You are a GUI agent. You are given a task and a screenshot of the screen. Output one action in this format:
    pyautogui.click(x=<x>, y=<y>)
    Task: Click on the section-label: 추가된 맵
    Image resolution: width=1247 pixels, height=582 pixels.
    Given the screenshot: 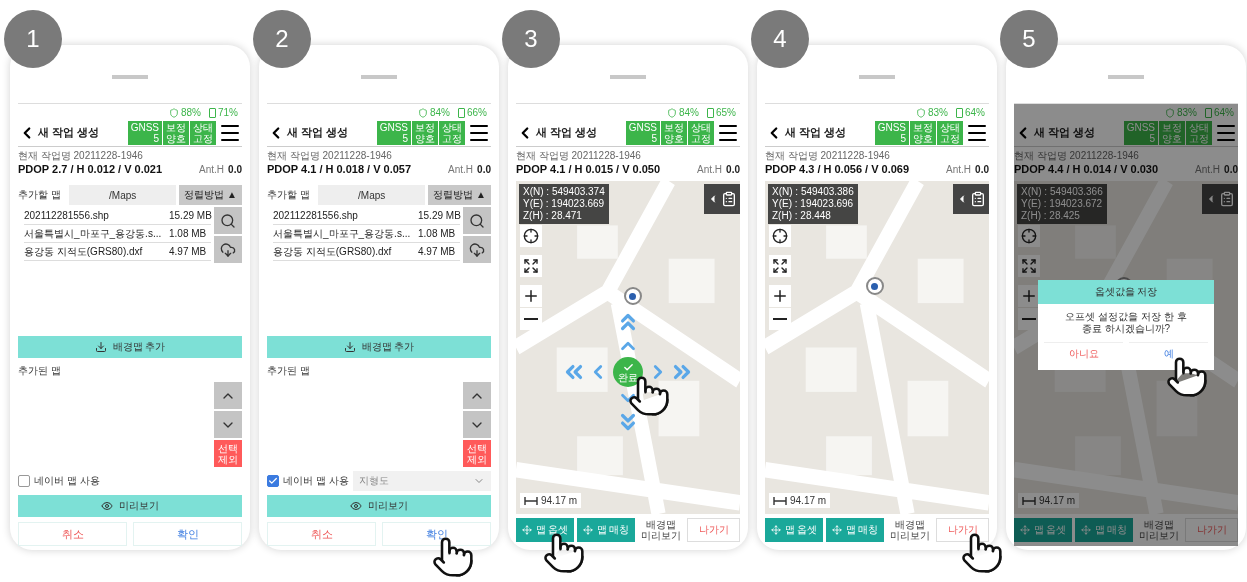 What is the action you would take?
    pyautogui.click(x=289, y=371)
    